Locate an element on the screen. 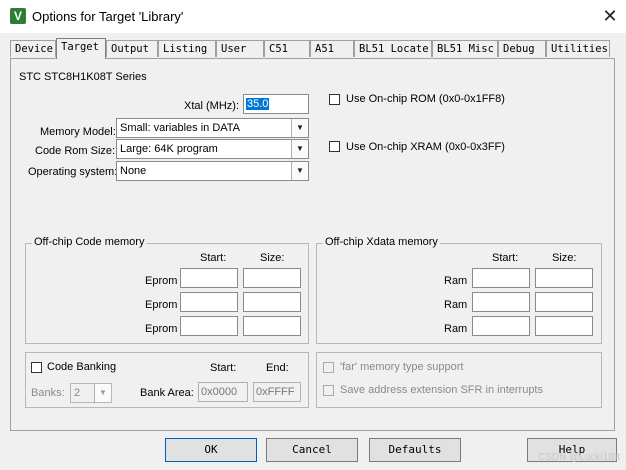 The width and height of the screenshot is (626, 470). watermark-text: CSDN @Lucki1Bit is located at coordinates (579, 457).